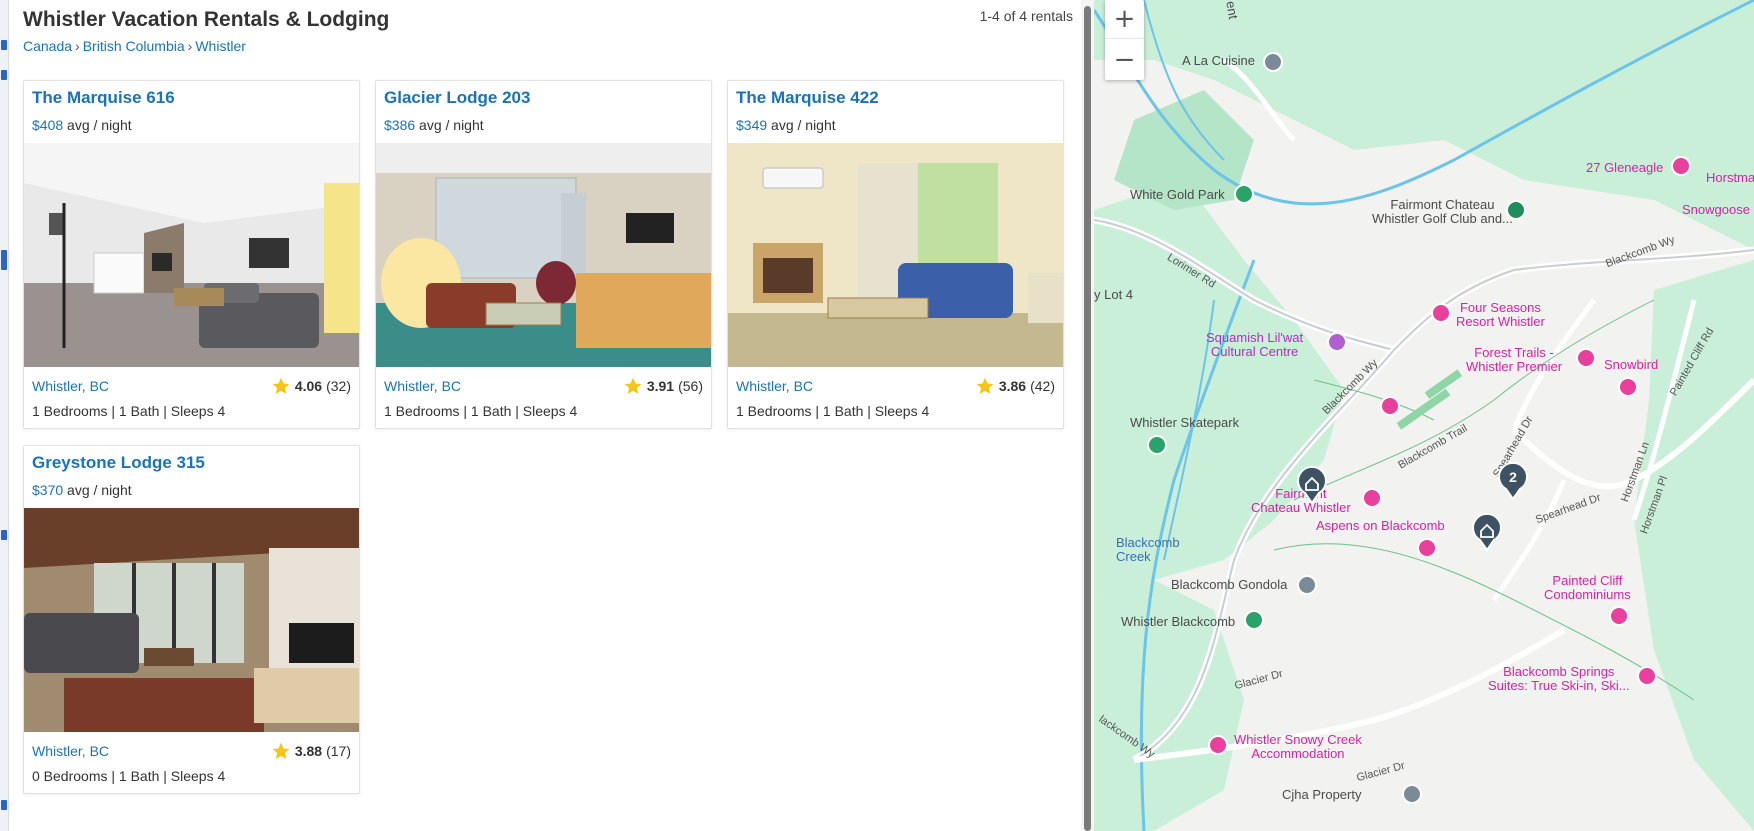 Image resolution: width=1754 pixels, height=831 pixels. Describe the element at coordinates (663, 386) in the screenshot. I see `listing-rating: 3.91 (56)` at that location.